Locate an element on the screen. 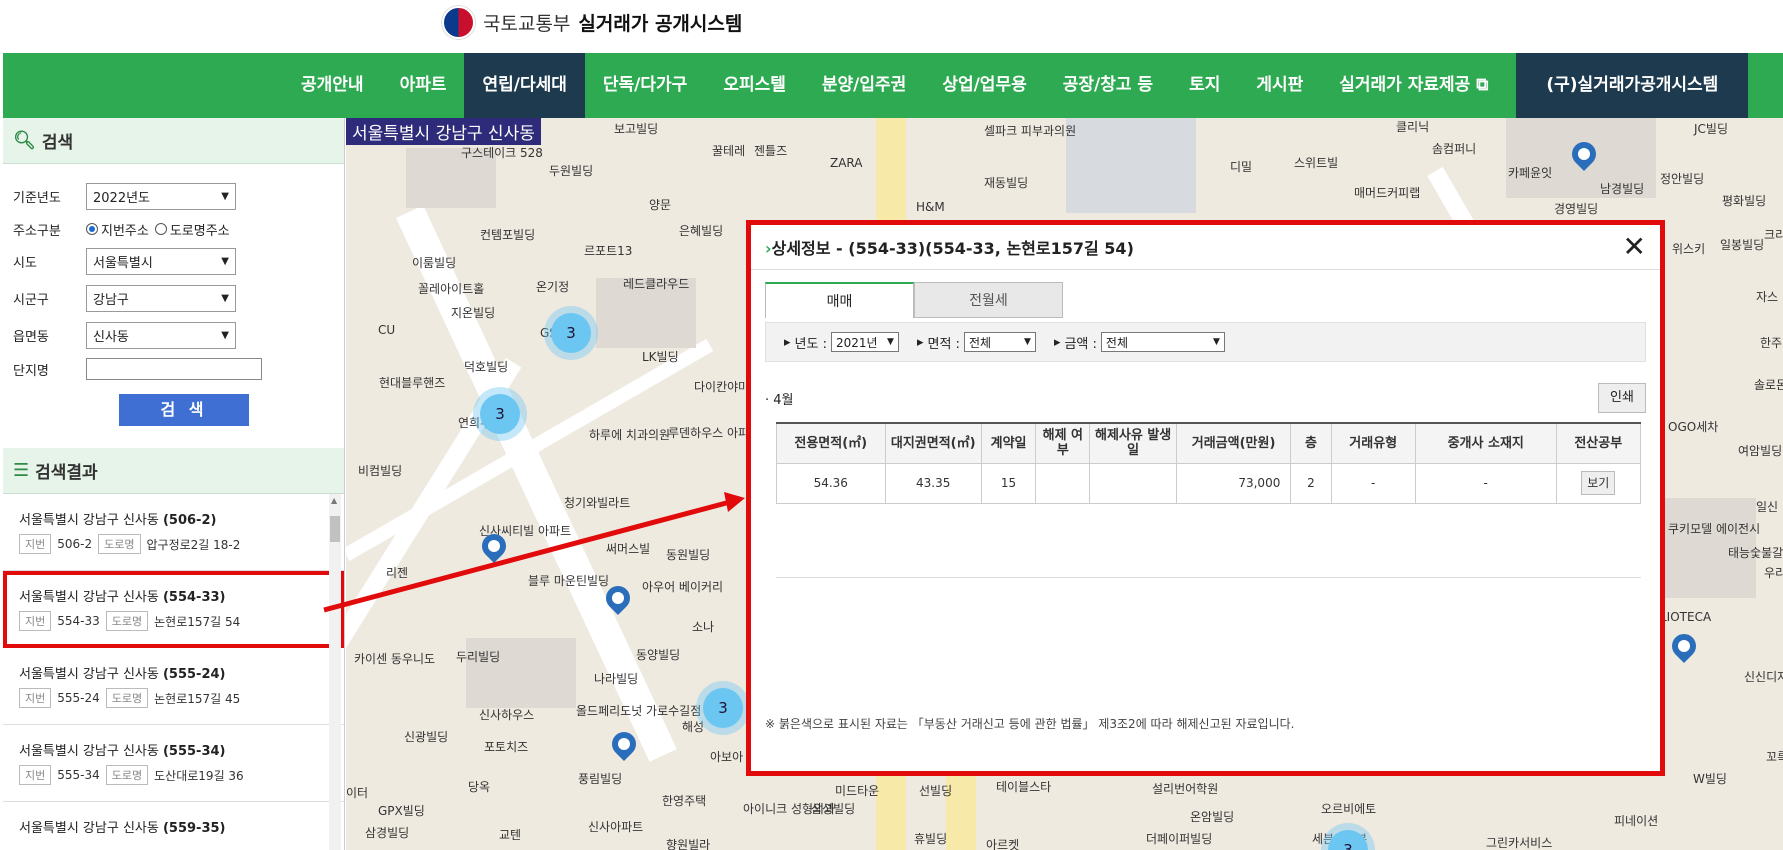  chevron-right-icon: › is located at coordinates (768, 248).